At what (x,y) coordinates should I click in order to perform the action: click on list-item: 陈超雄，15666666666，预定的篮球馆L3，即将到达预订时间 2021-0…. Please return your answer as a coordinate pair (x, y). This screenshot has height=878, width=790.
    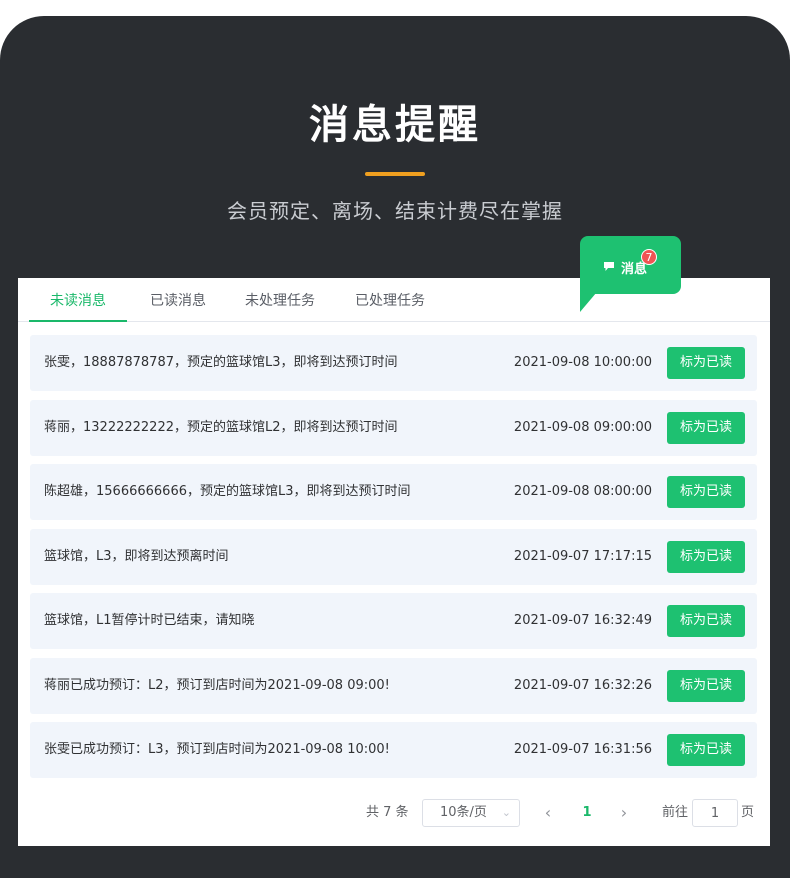
    Looking at the image, I should click on (393, 492).